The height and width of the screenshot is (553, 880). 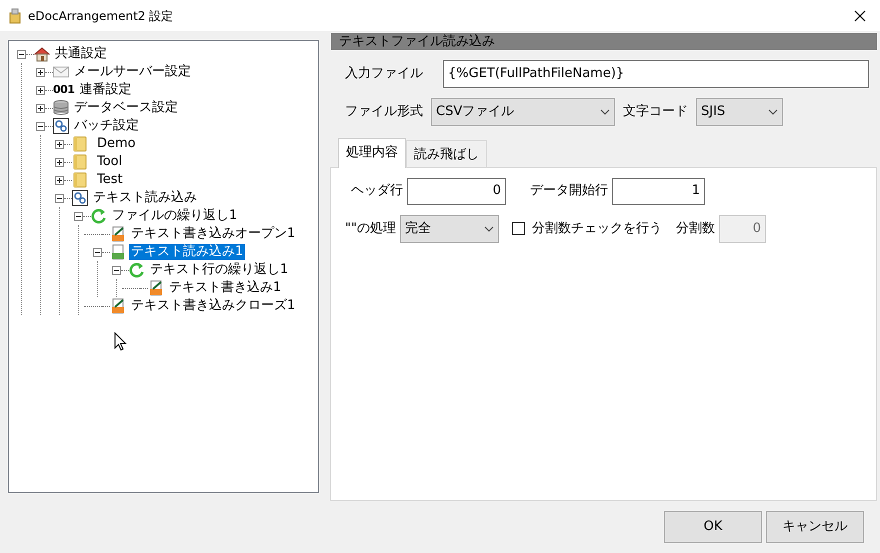 What do you see at coordinates (213, 306) in the screenshot?
I see `tree-item: テキスト書き込みクローズ1` at bounding box center [213, 306].